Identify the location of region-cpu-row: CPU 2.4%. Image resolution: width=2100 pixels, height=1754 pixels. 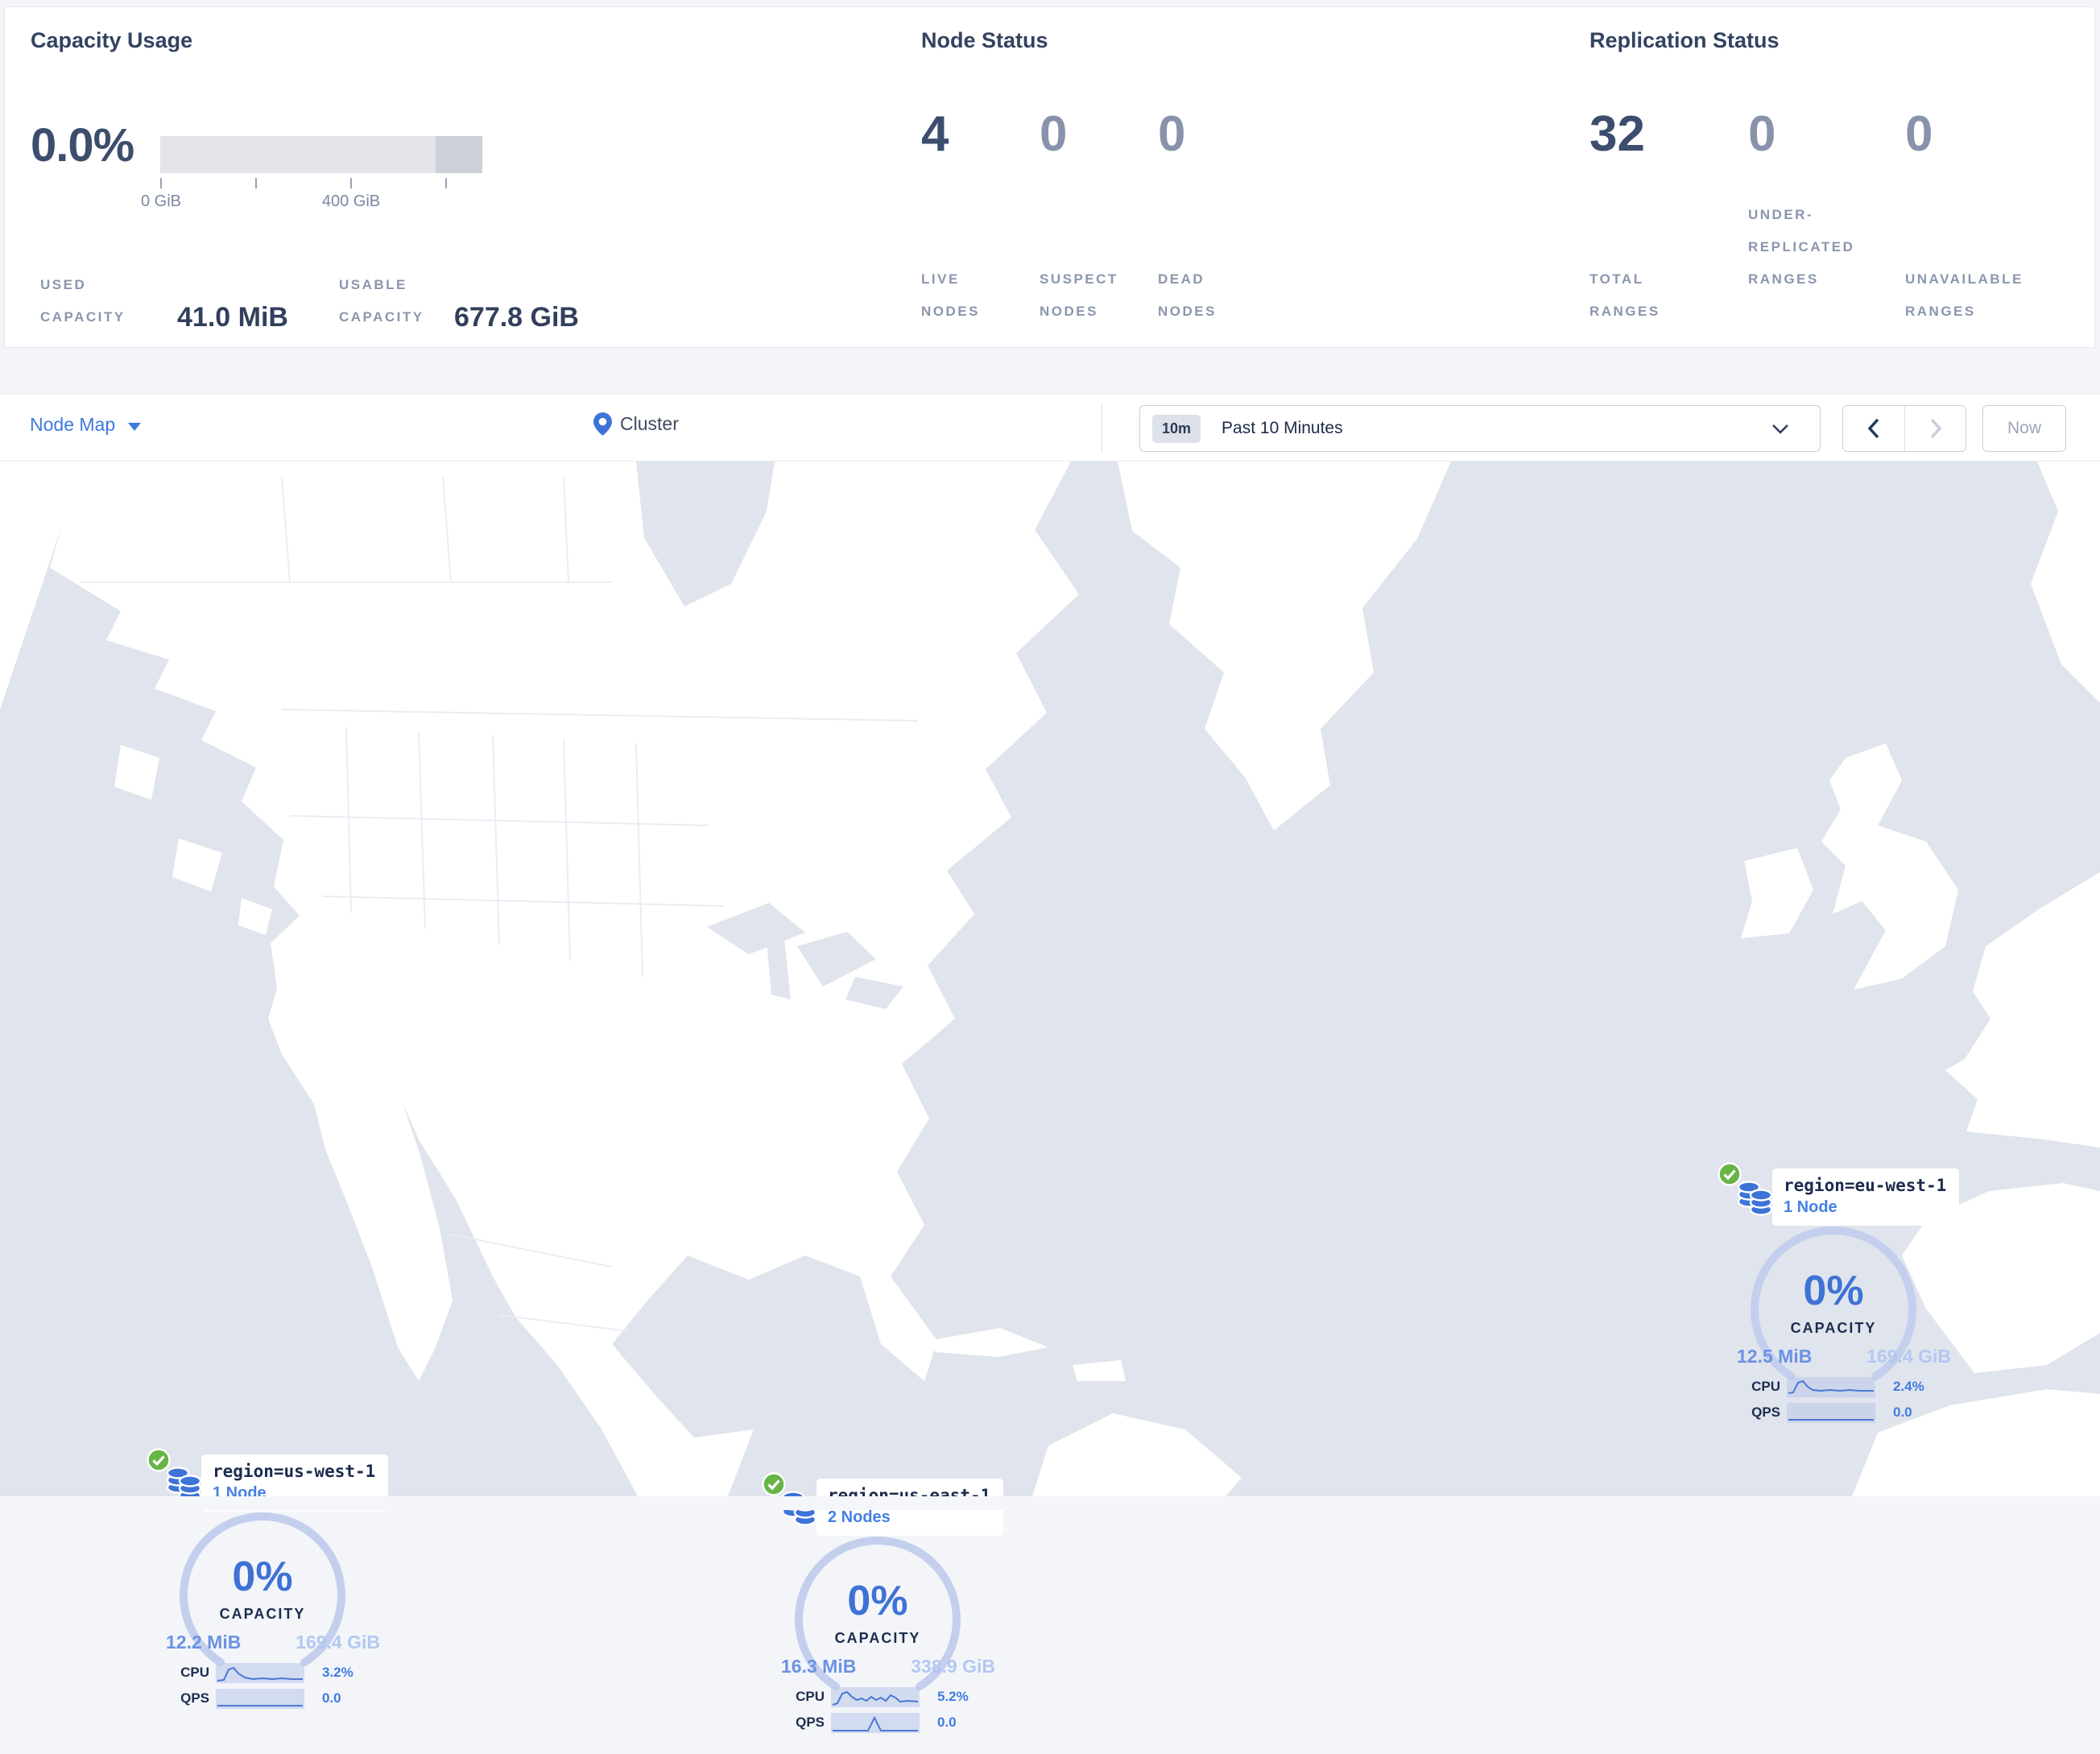
(1833, 1386).